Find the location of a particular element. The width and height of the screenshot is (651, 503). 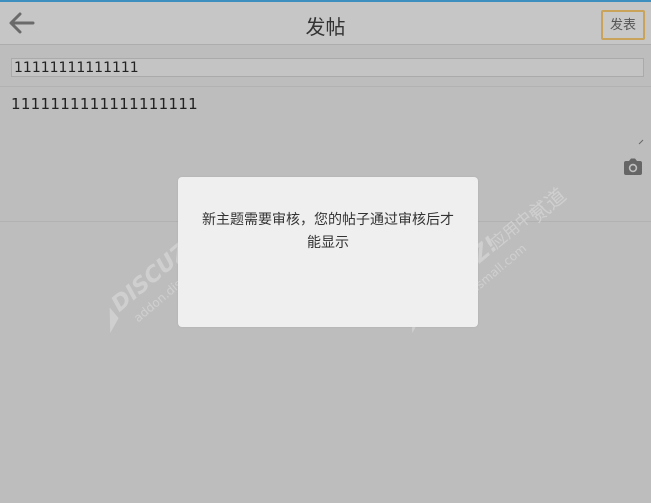

back-arrow-icon is located at coordinates (22, 23).